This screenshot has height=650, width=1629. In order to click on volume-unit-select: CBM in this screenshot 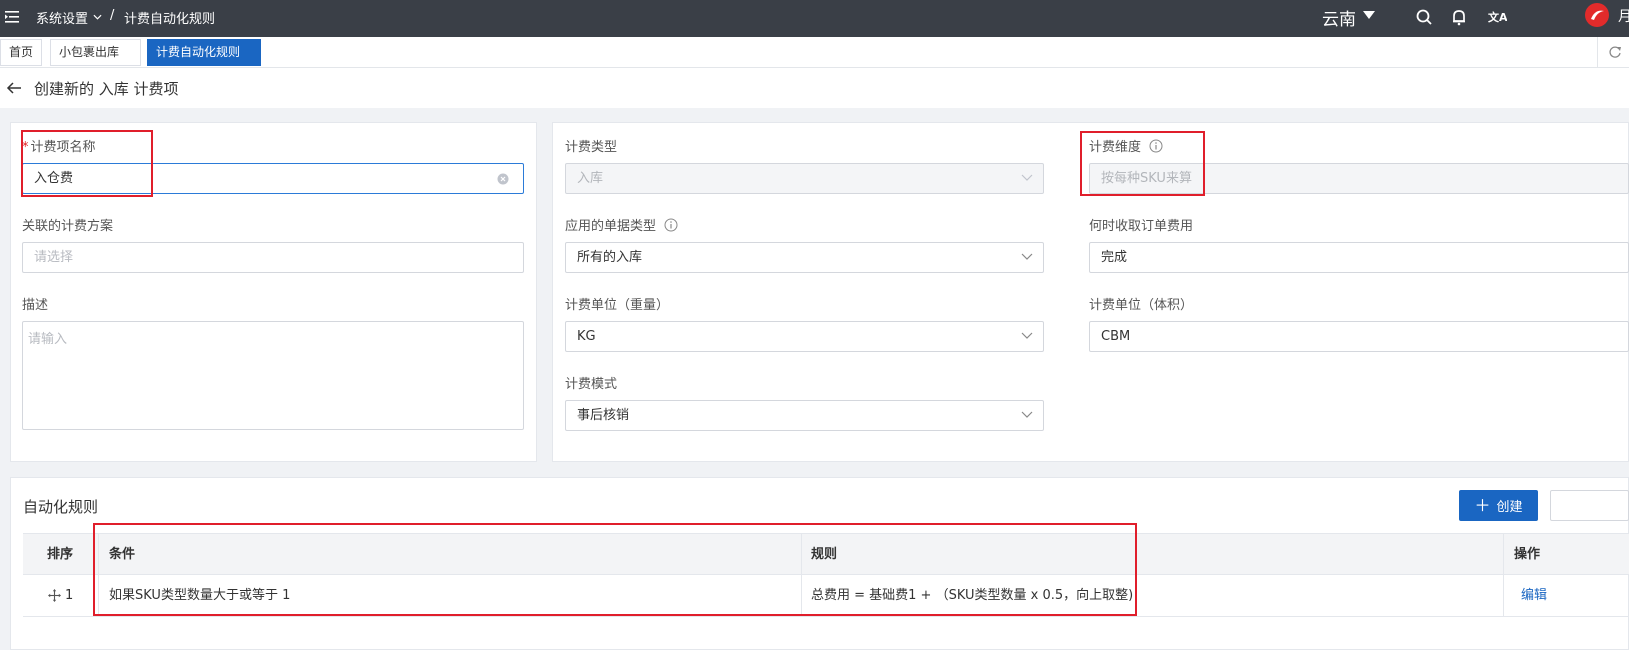, I will do `click(1359, 336)`.